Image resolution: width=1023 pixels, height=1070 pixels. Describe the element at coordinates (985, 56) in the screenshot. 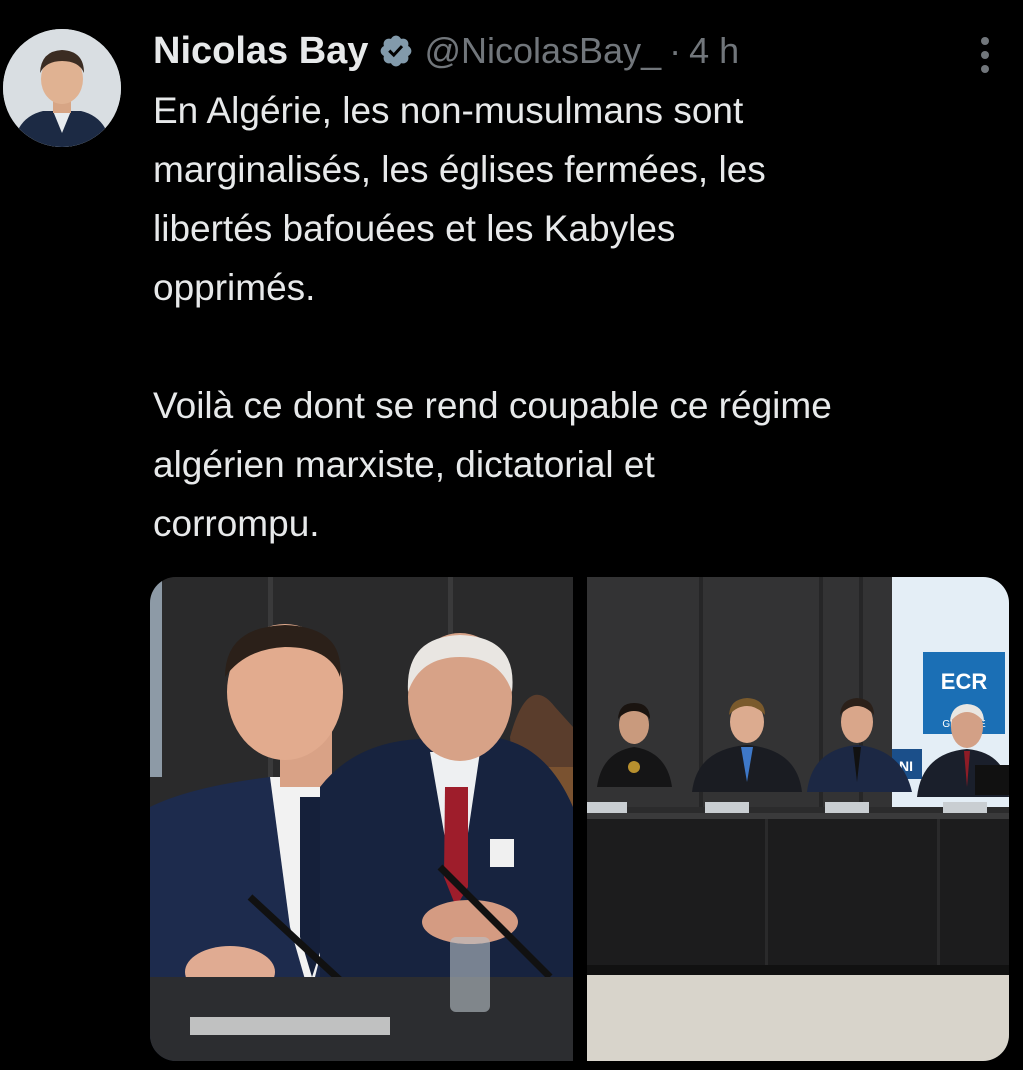

I see `more-options-icon` at that location.